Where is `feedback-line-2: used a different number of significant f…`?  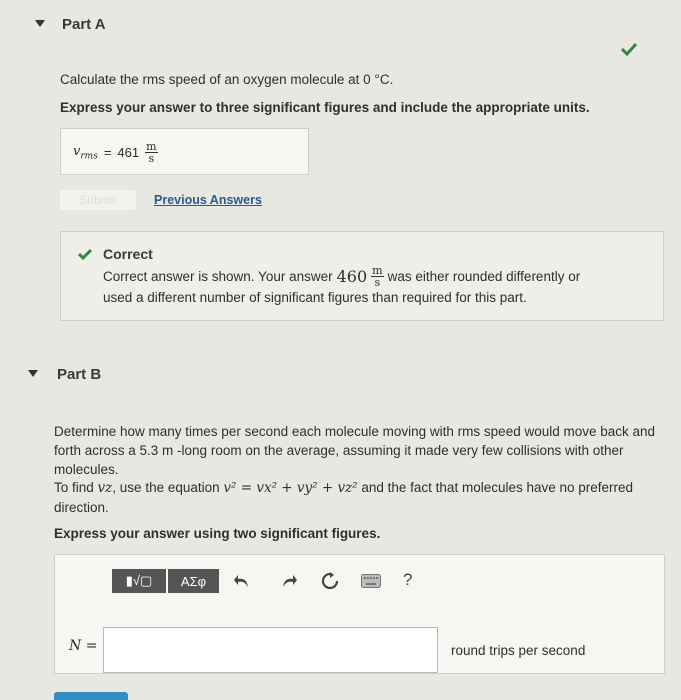 feedback-line-2: used a different number of significant f… is located at coordinates (315, 297).